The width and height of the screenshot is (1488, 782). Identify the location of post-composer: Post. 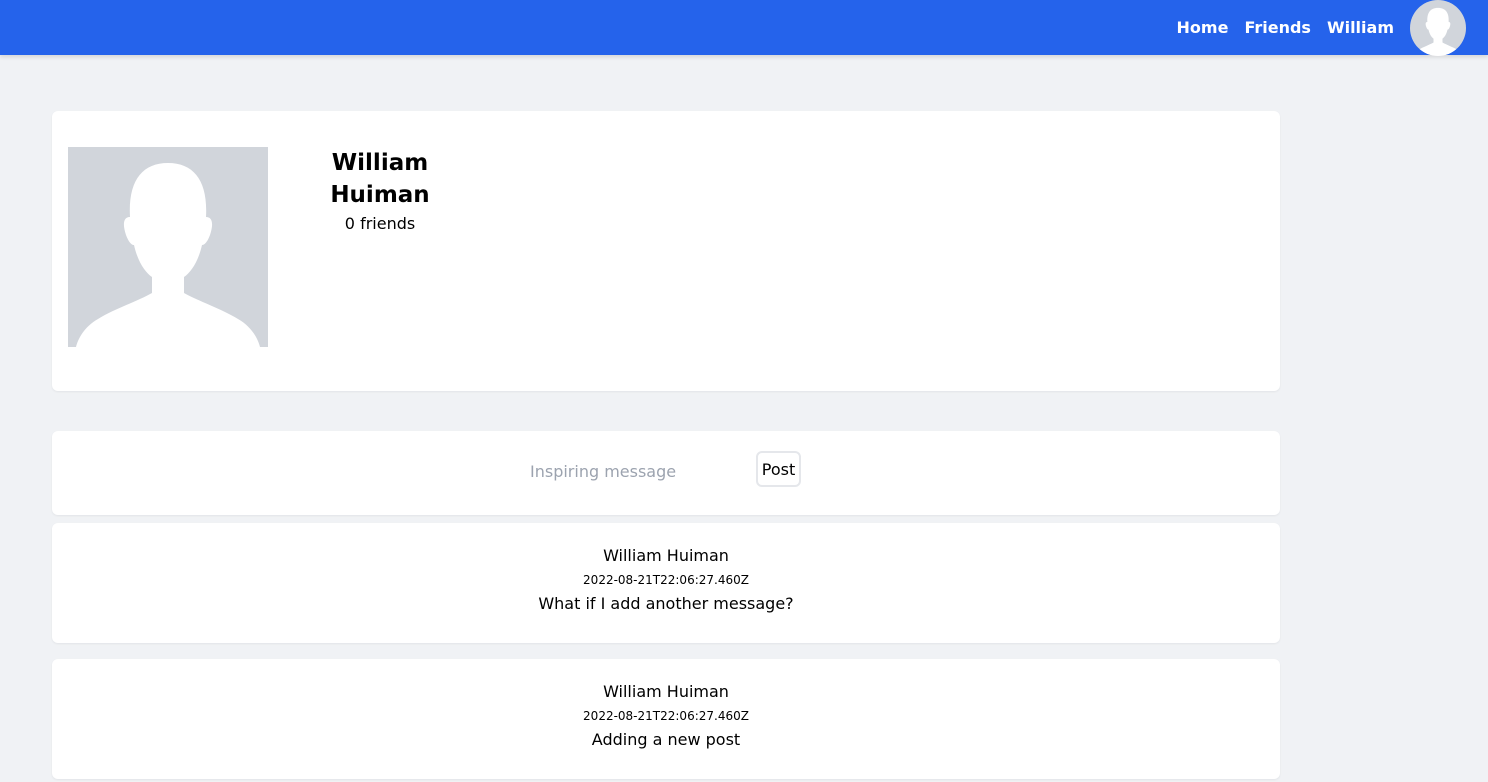
(666, 473).